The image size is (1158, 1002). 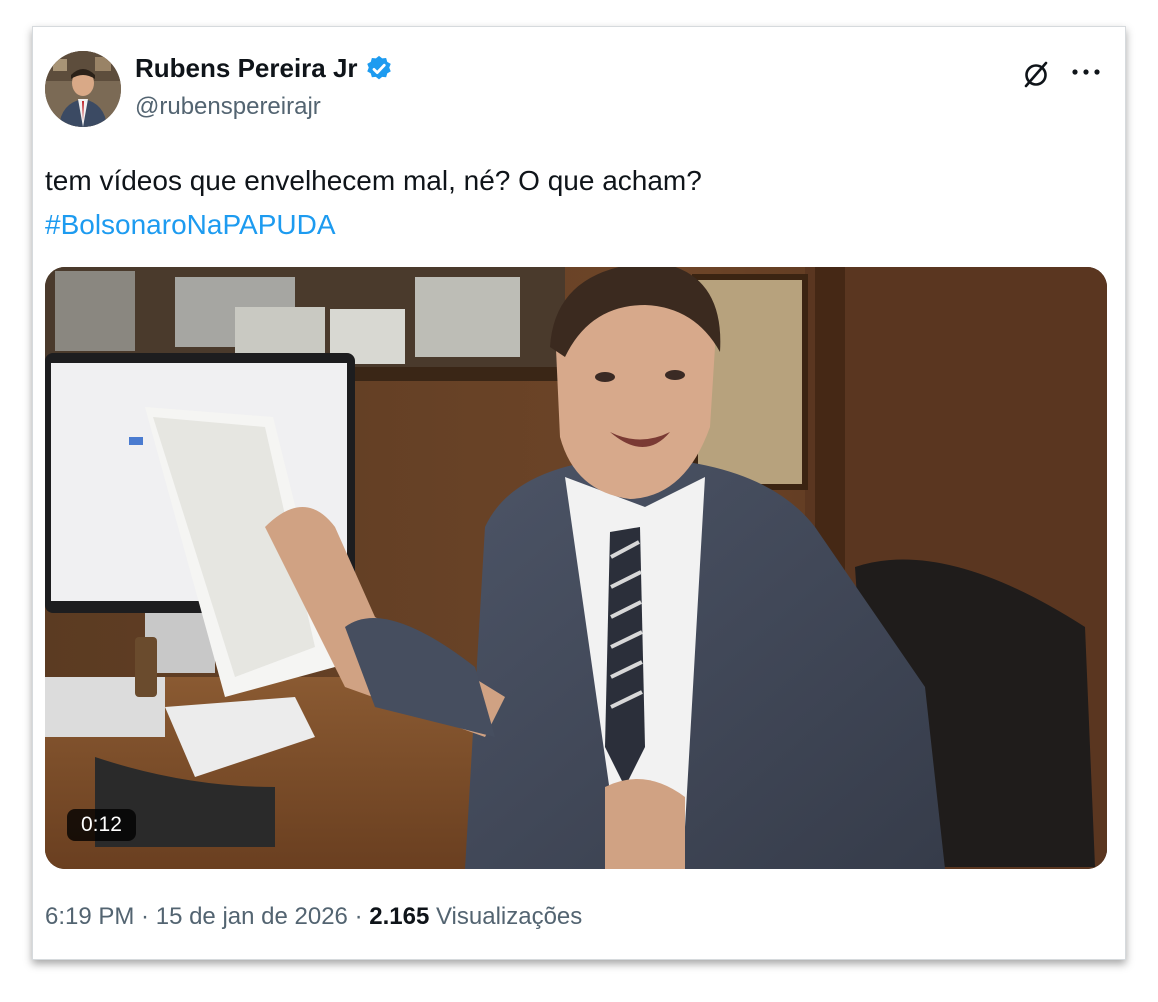 What do you see at coordinates (1036, 74) in the screenshot?
I see `grok-icon` at bounding box center [1036, 74].